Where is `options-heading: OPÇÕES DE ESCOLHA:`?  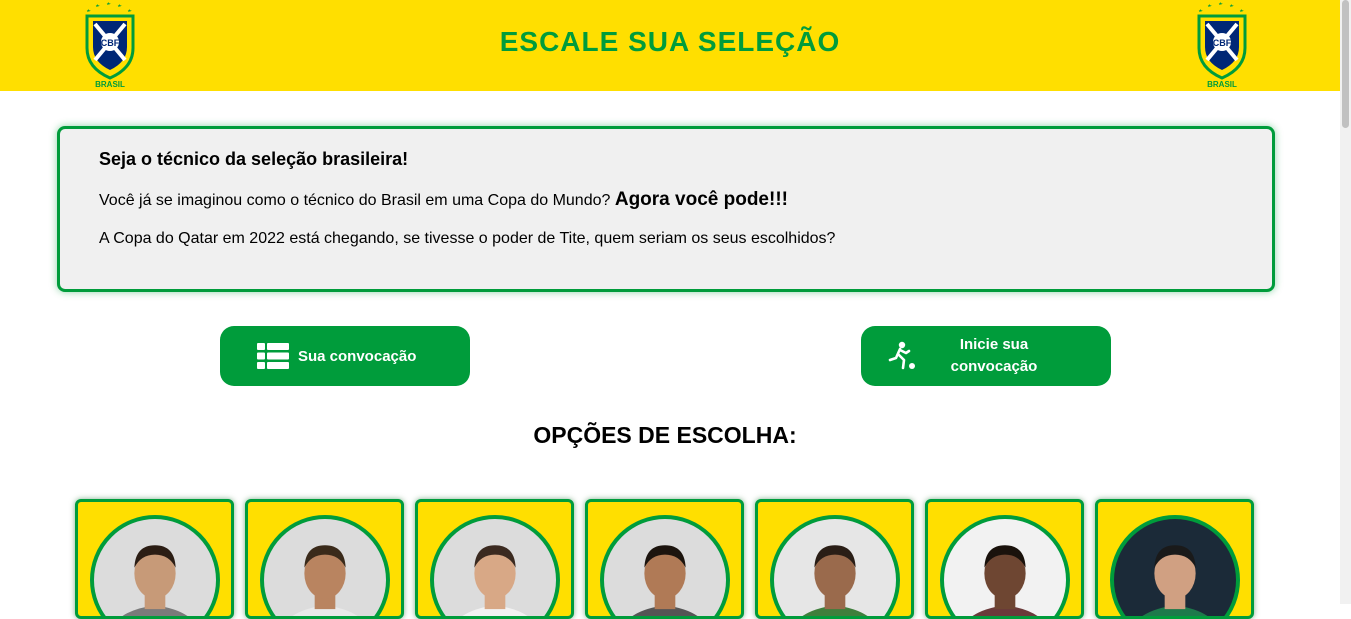 options-heading: OPÇÕES DE ESCOLHA: is located at coordinates (665, 435).